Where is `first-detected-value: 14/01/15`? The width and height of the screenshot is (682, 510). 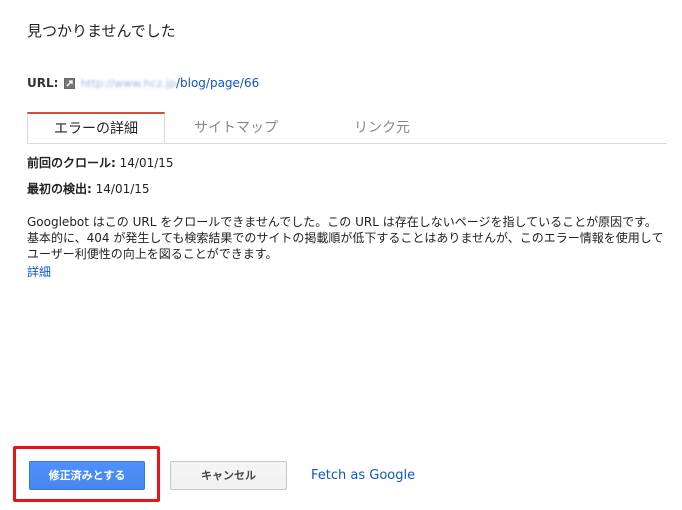 first-detected-value: 14/01/15 is located at coordinates (122, 189).